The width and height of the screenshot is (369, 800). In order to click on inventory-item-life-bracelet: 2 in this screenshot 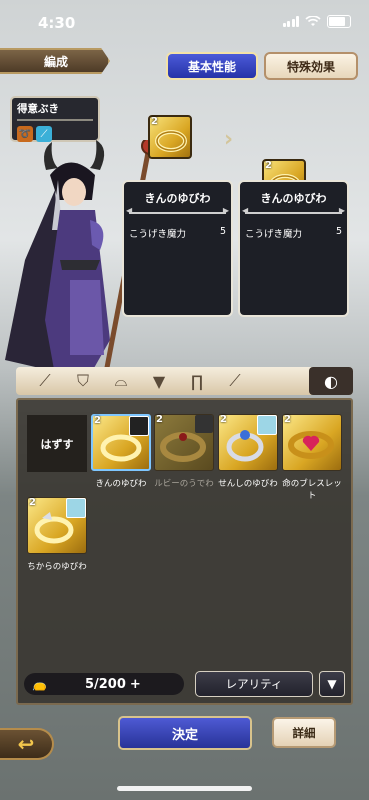, I will do `click(312, 442)`.